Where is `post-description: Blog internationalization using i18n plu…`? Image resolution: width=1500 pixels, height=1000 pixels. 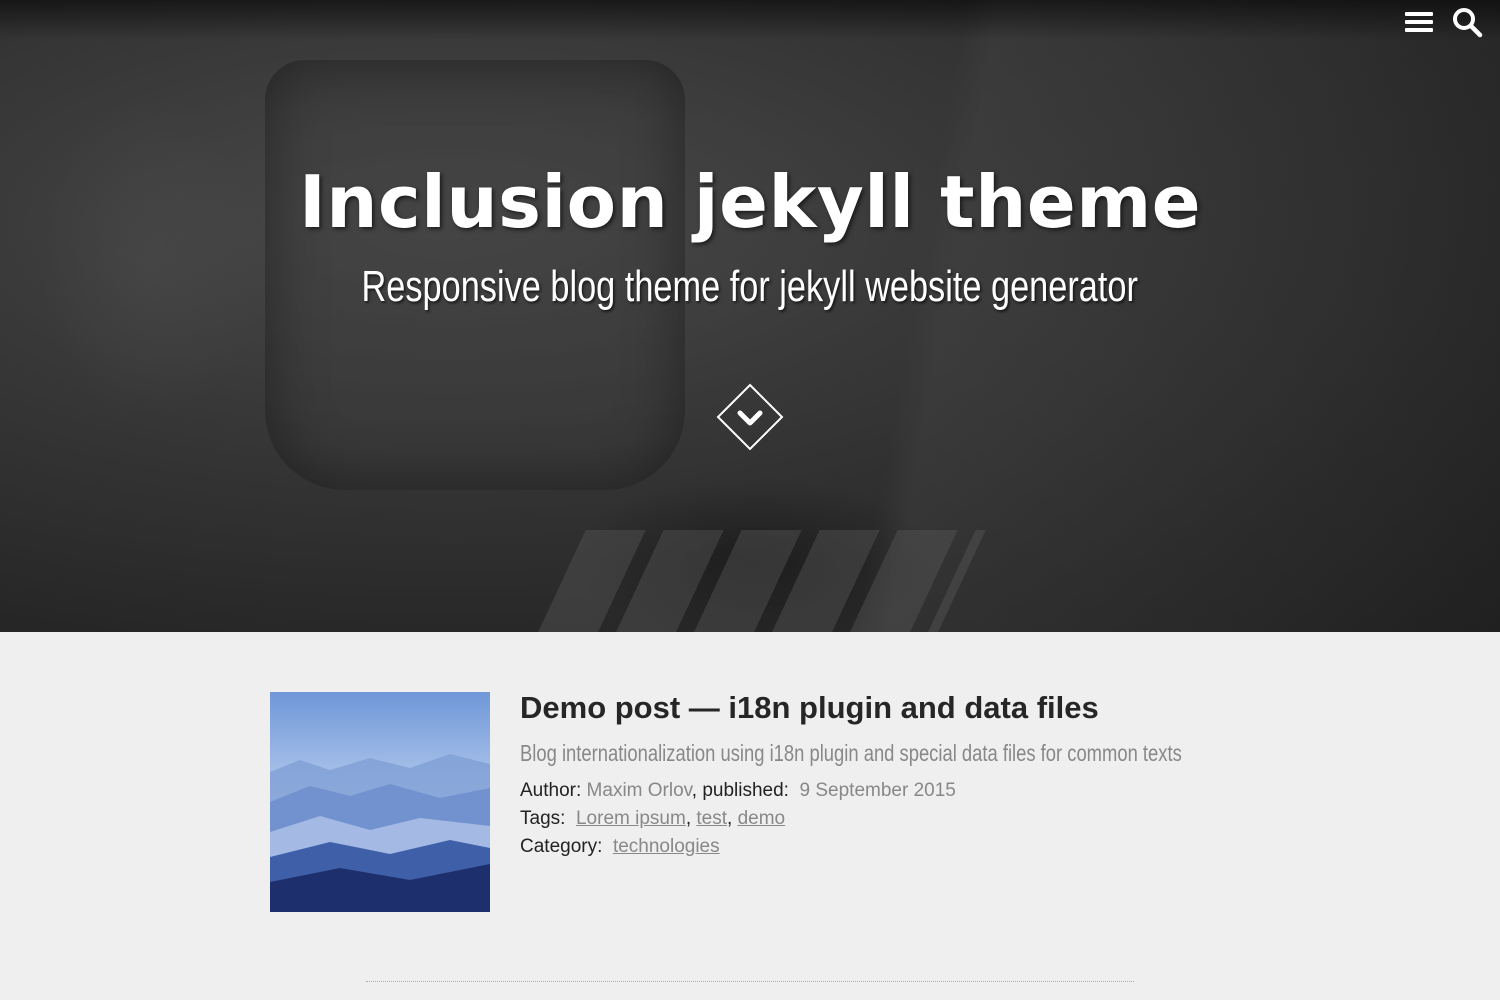 post-description: Blog internationalization using i18n plu… is located at coordinates (851, 753).